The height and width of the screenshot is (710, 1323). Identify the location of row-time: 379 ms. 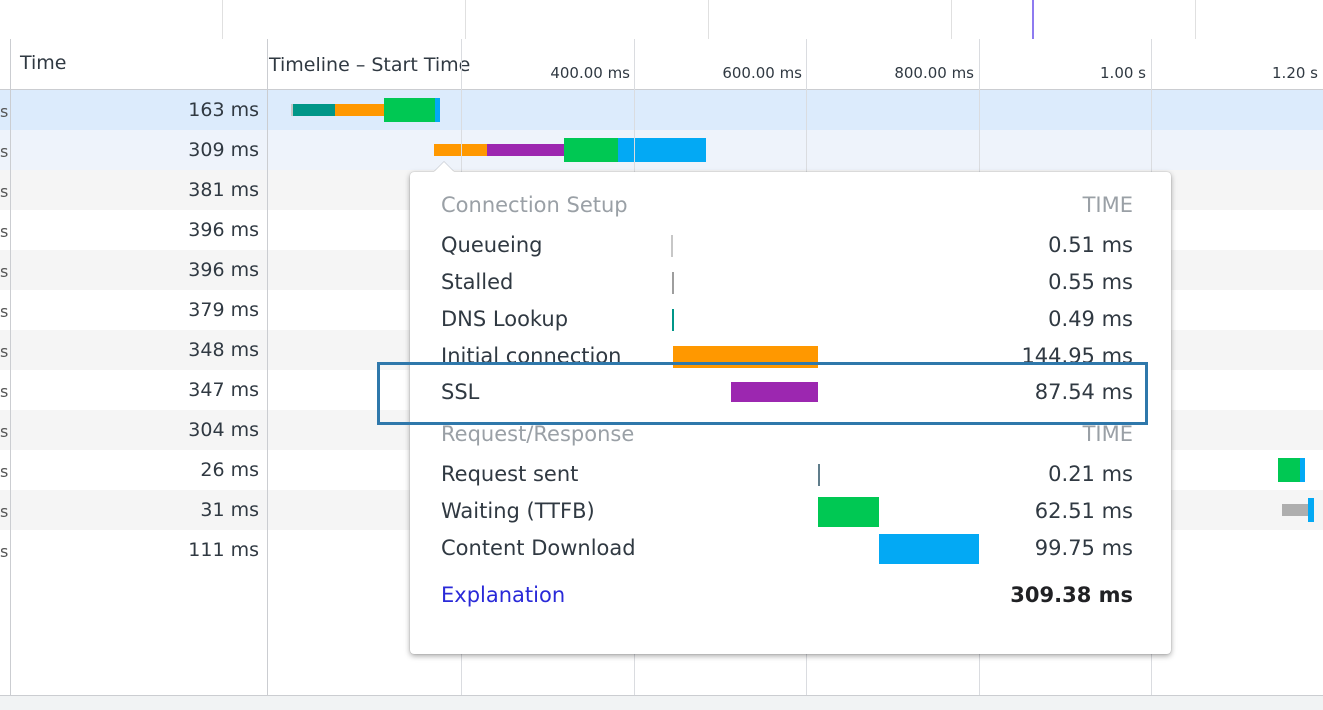
(223, 310).